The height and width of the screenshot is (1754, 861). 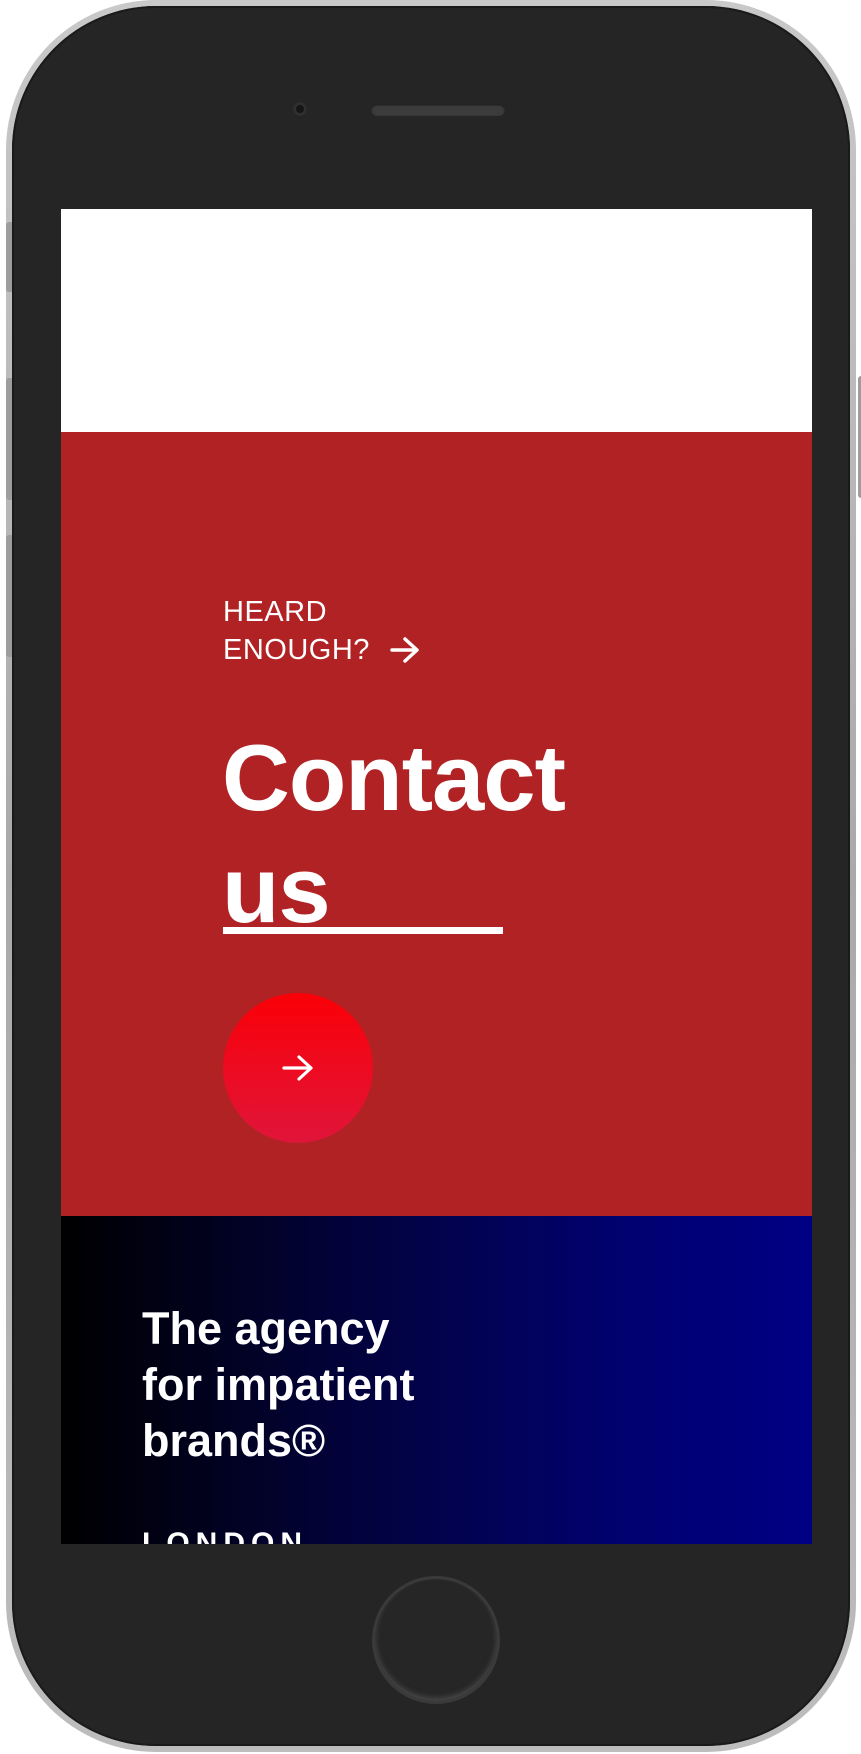 What do you see at coordinates (321, 631) in the screenshot?
I see `heard-enough-link: HEARD ENOUGH?` at bounding box center [321, 631].